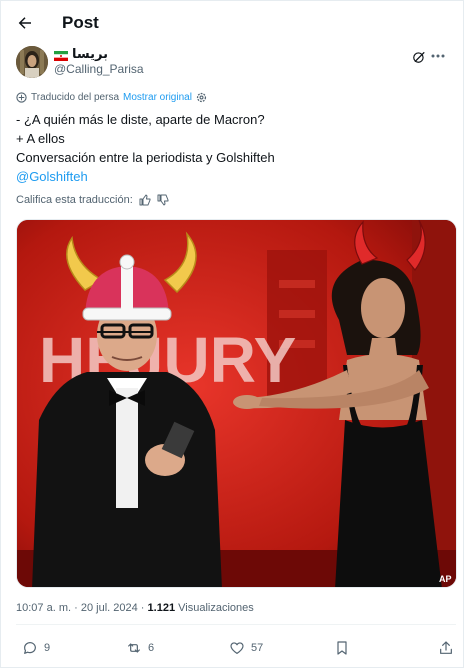  I want to click on translation-label: Traducido del persa, so click(75, 97).